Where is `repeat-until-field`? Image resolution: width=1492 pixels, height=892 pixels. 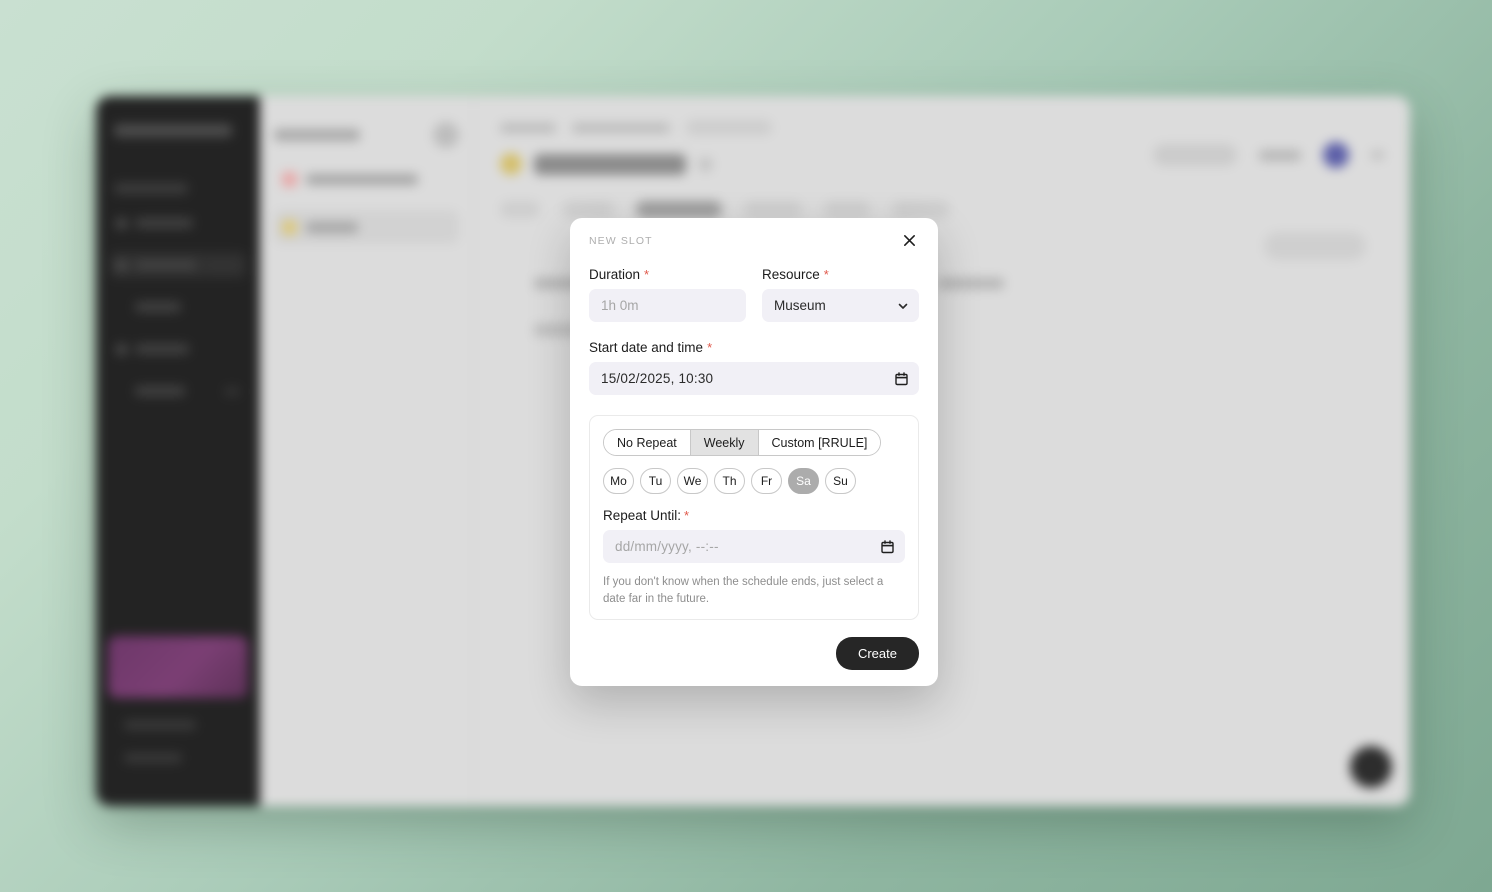 repeat-until-field is located at coordinates (754, 546).